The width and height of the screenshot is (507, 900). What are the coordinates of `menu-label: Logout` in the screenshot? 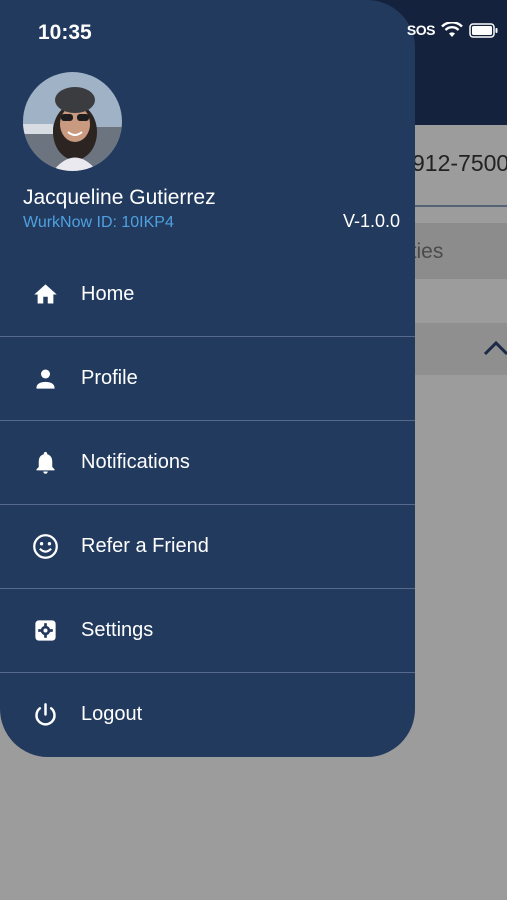 It's located at (112, 714).